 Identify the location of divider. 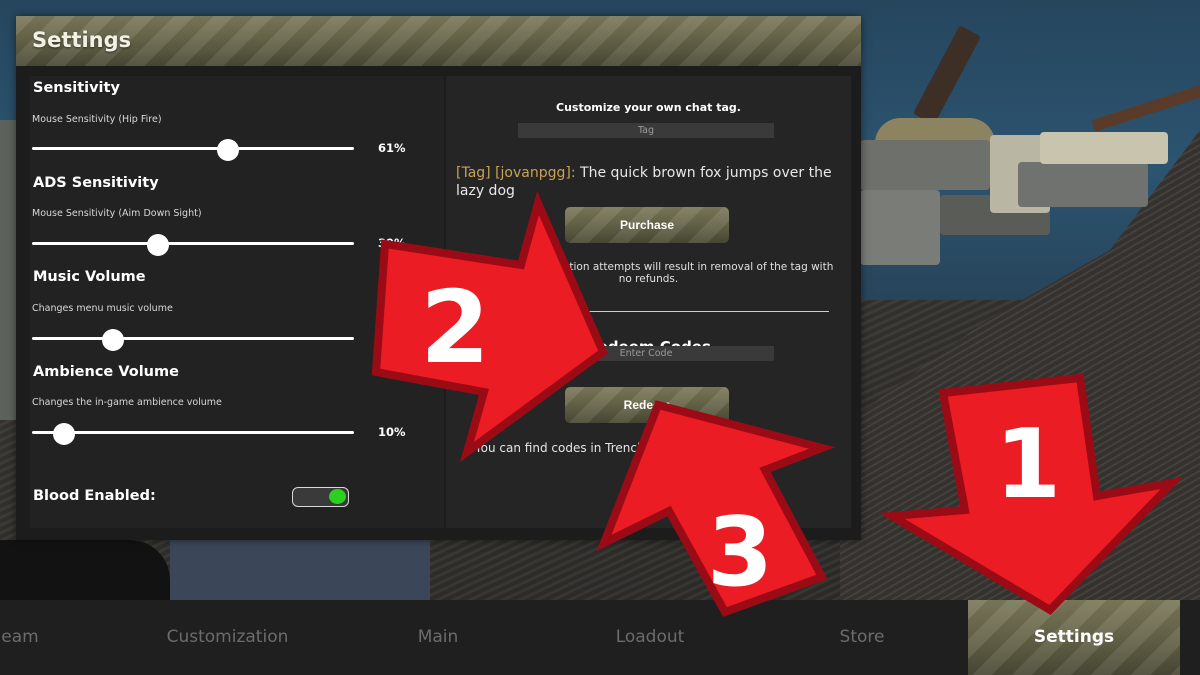
(705, 311).